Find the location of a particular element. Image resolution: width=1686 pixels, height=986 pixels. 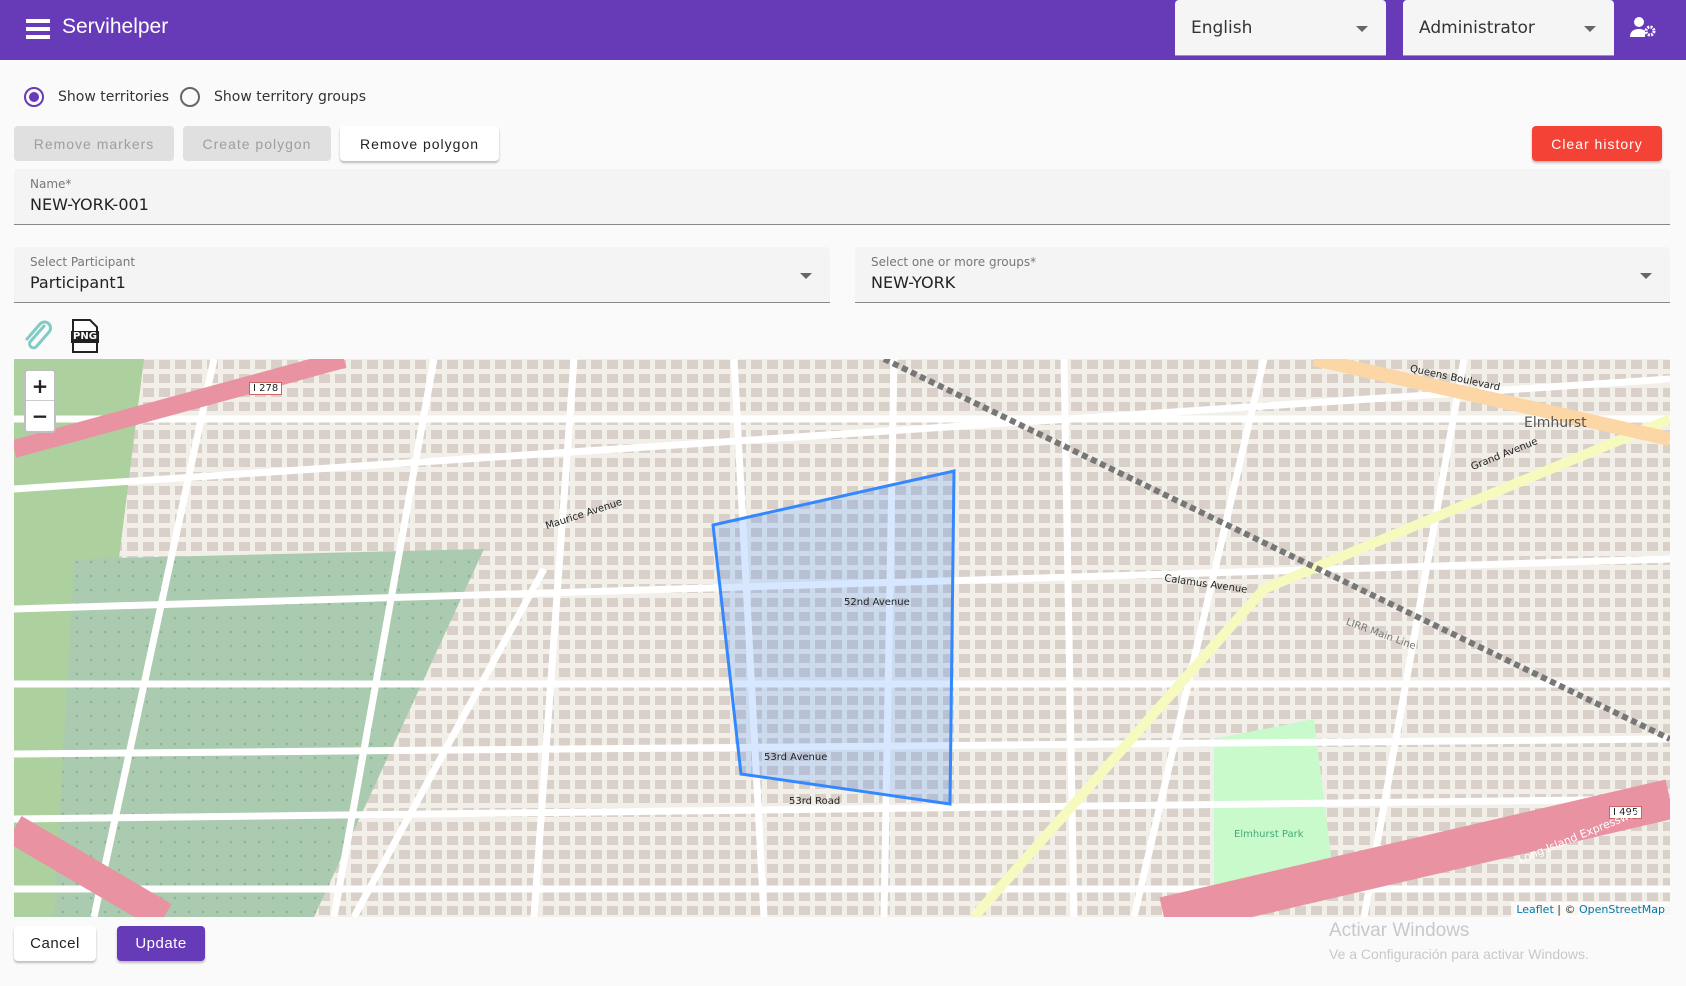

zoom-control: + − is located at coordinates (40, 401).